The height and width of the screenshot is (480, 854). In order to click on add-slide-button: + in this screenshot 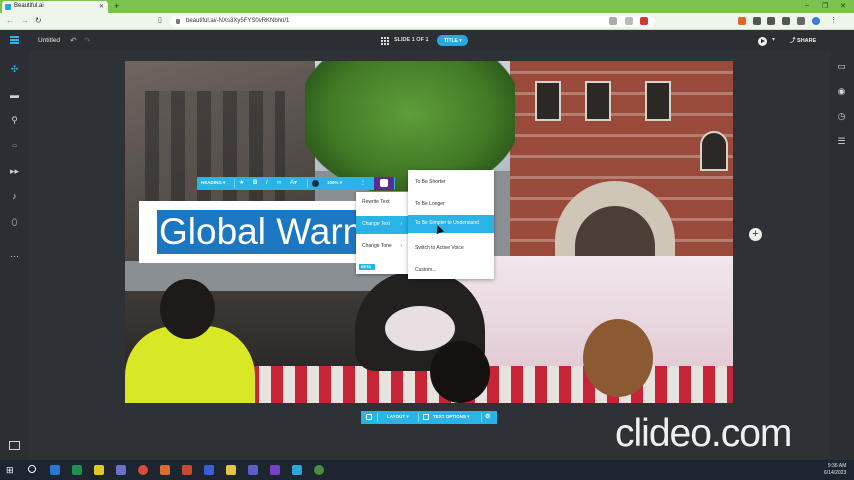, I will do `click(755, 234)`.